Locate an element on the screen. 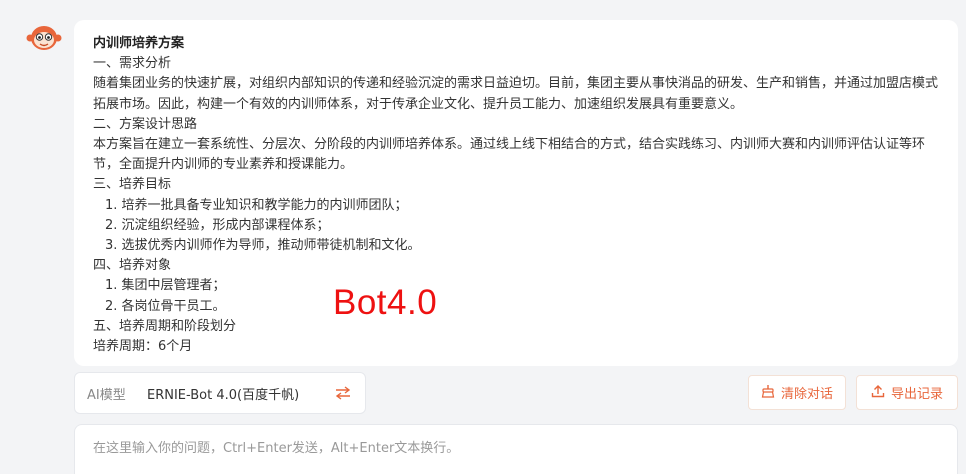 The image size is (966, 474). clear-conversation-button: 清除对话 is located at coordinates (797, 392).